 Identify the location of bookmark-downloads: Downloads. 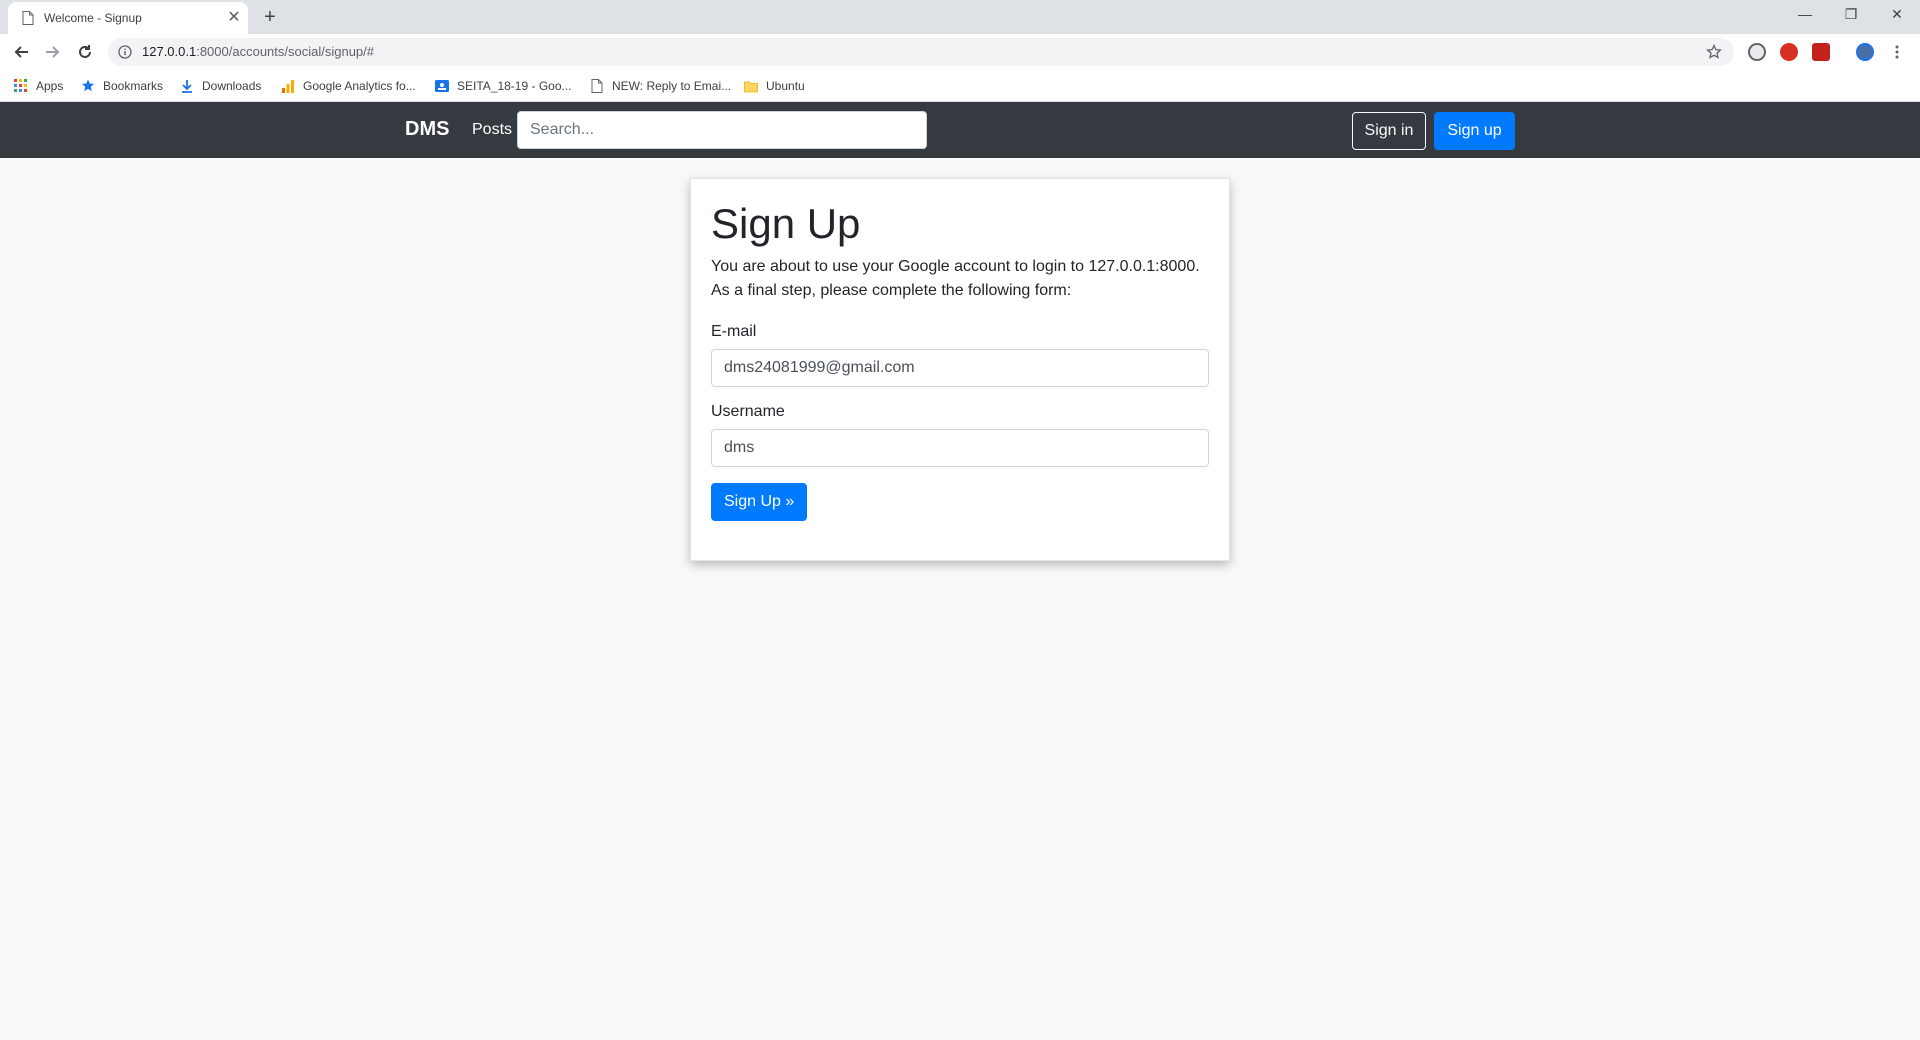
(220, 86).